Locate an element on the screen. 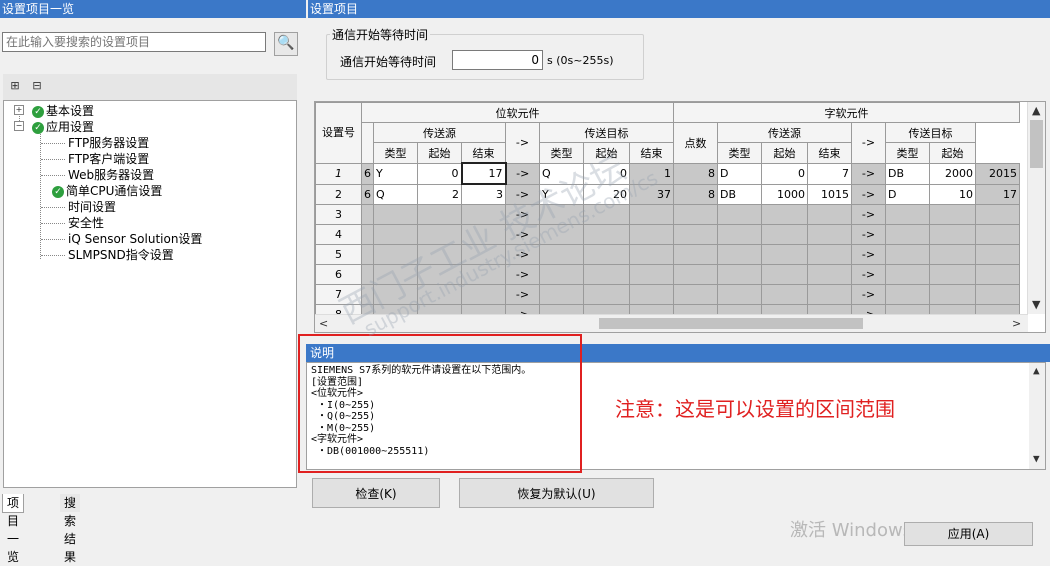  grid-cell-b-src-type: Y is located at coordinates (395, 173).